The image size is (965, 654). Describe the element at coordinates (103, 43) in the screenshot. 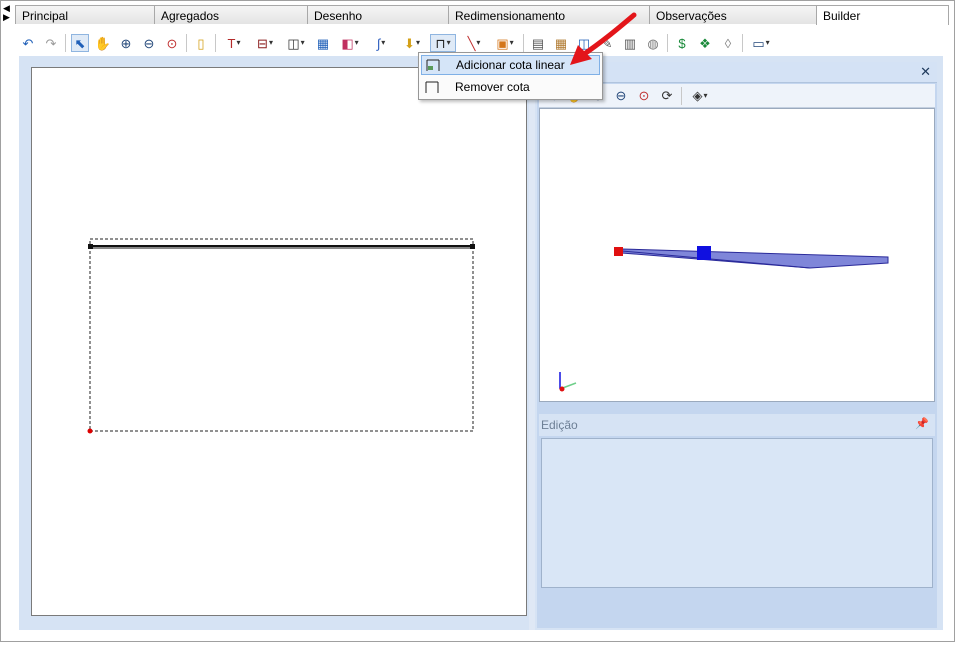

I see `pan-hand-icon: ✋` at that location.